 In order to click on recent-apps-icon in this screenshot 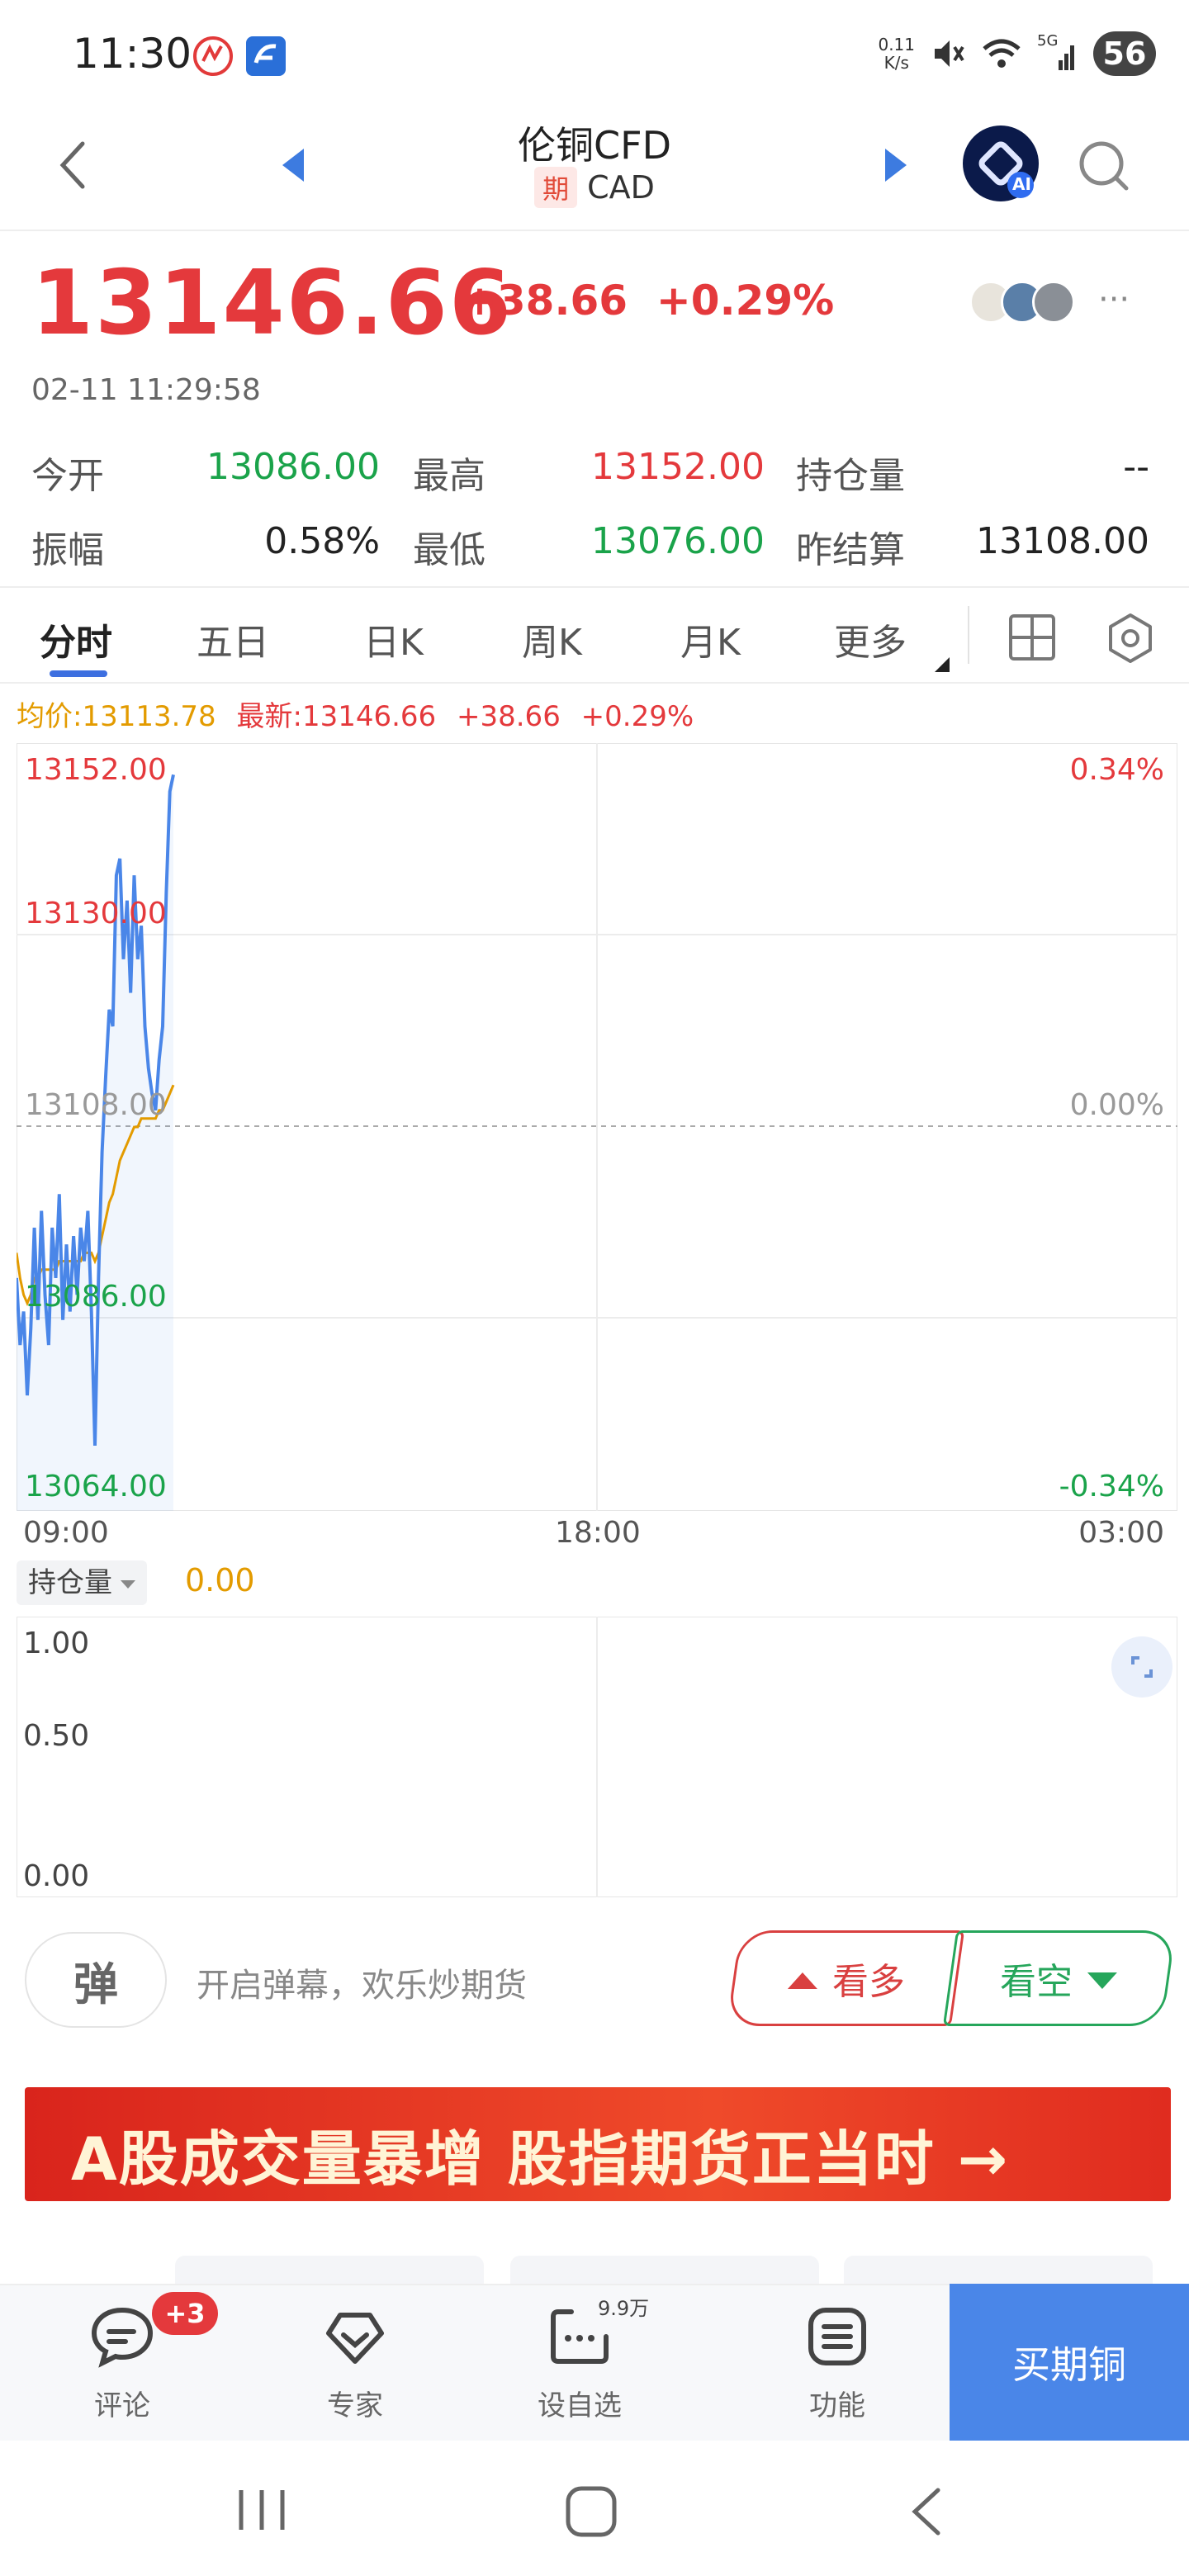, I will do `click(262, 2510)`.